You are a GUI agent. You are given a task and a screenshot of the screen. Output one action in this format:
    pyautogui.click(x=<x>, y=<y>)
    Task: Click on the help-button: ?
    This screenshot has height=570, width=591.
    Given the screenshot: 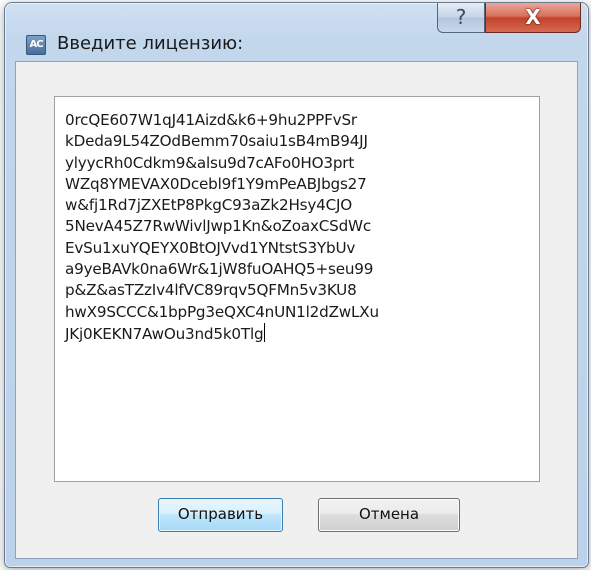 What is the action you would take?
    pyautogui.click(x=461, y=18)
    